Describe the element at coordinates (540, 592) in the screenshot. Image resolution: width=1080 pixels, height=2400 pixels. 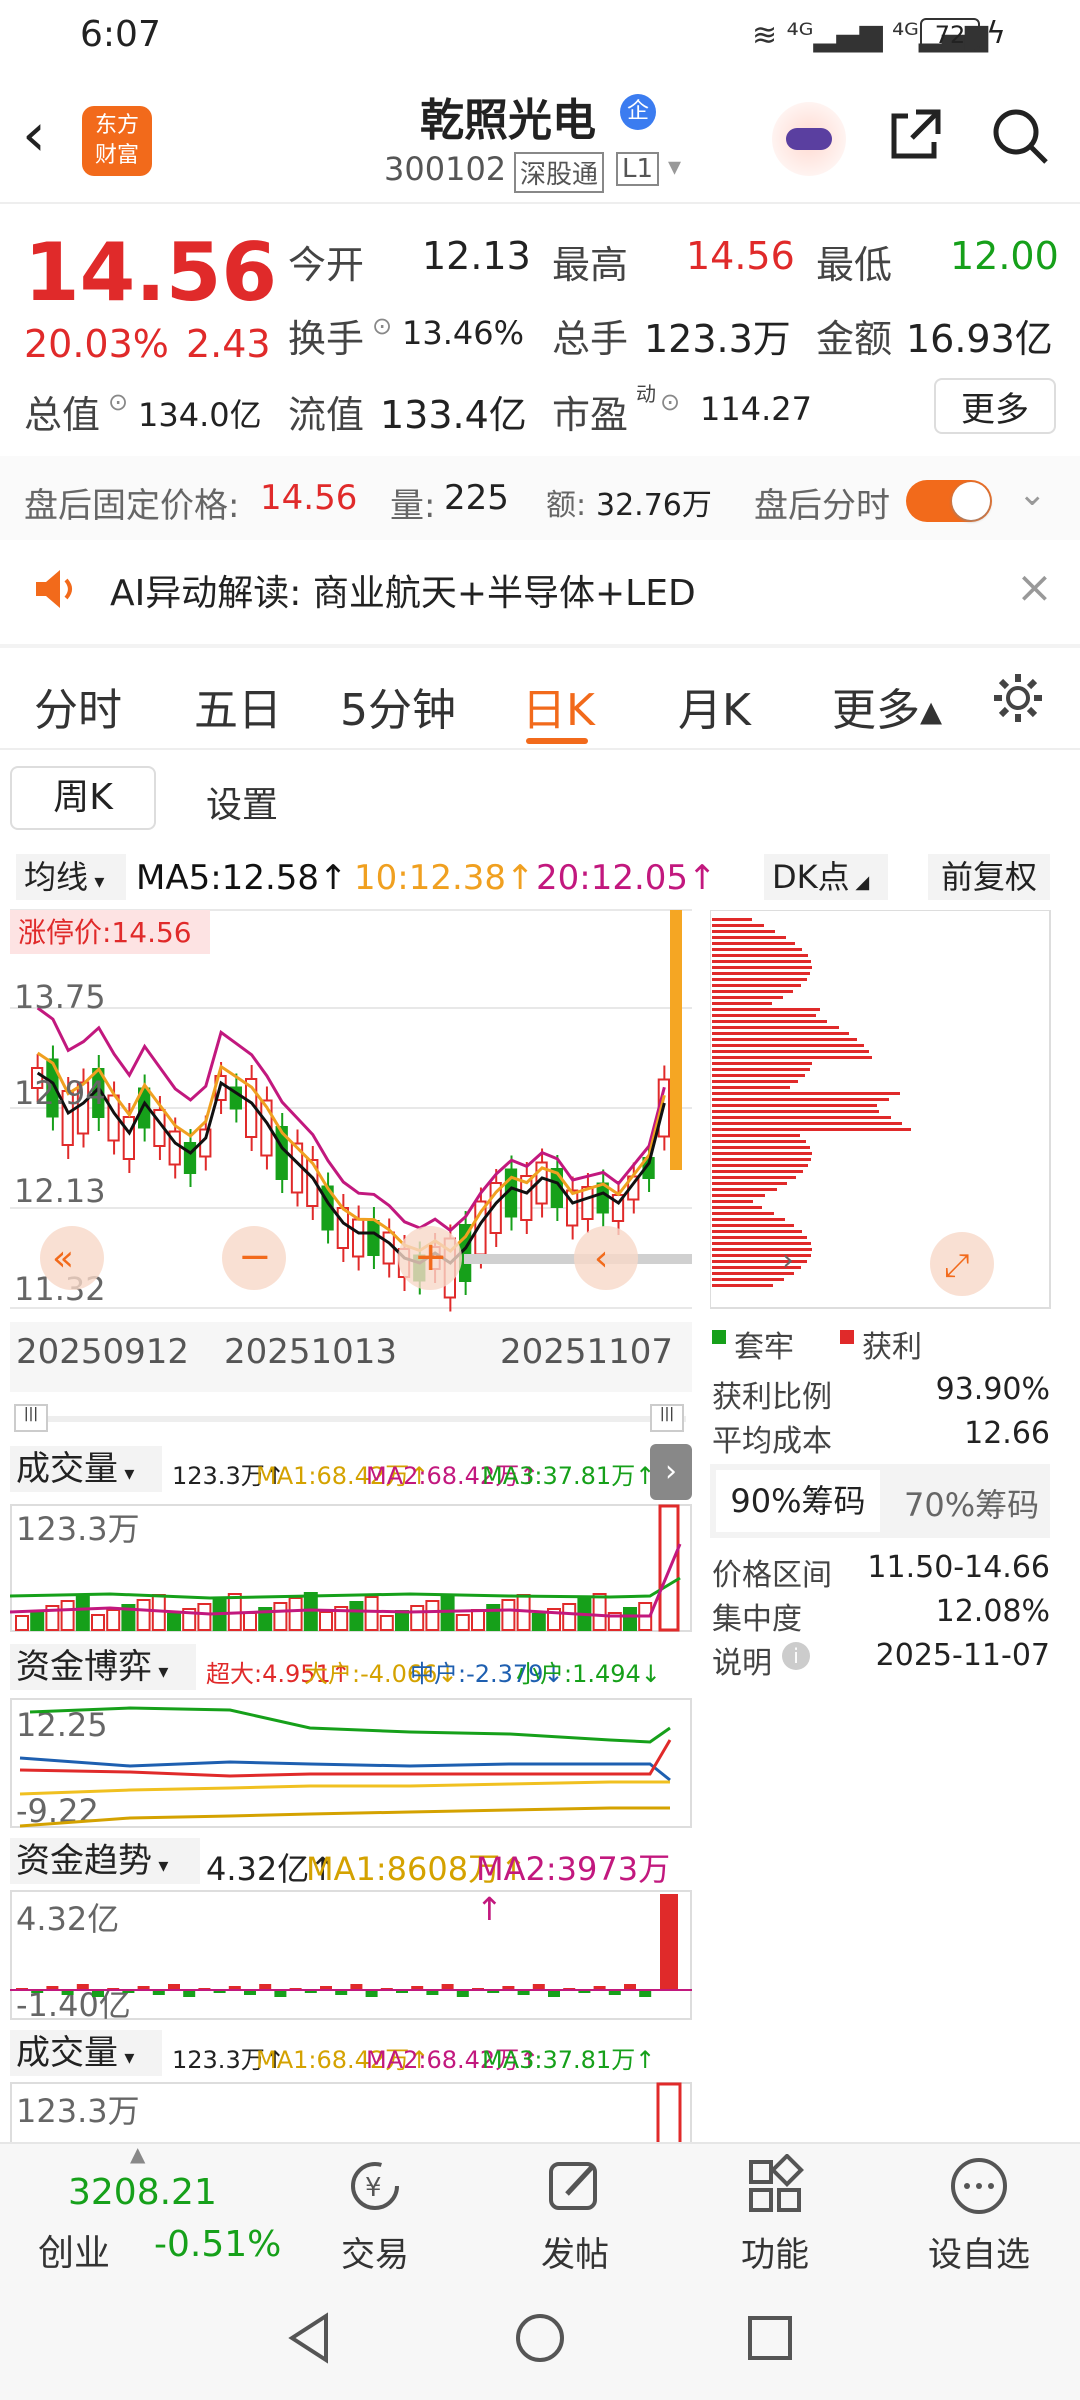
I see `ai-insight-bar: AI异动解读: 商业航天+半导体+LED ×` at that location.